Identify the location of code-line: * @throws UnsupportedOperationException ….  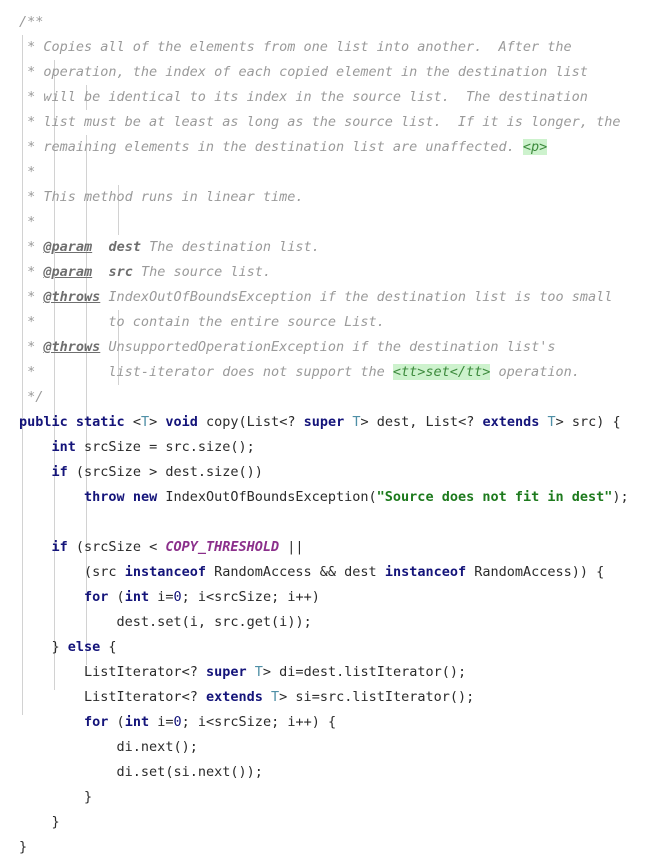
(338, 347).